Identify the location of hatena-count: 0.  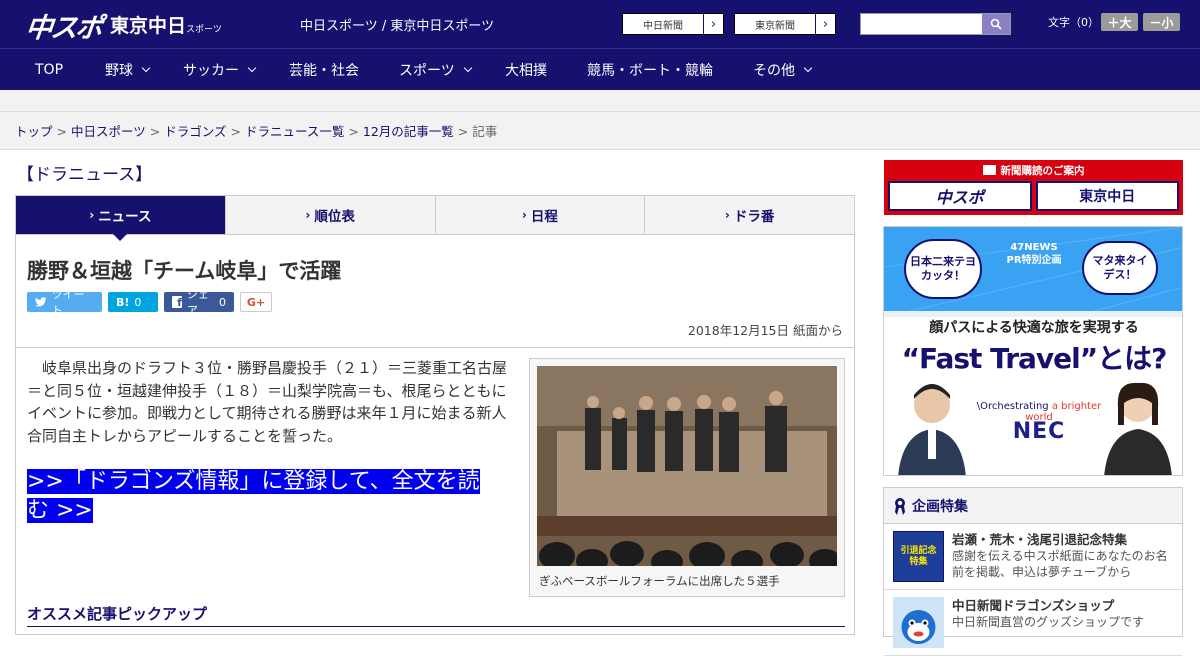
(138, 302).